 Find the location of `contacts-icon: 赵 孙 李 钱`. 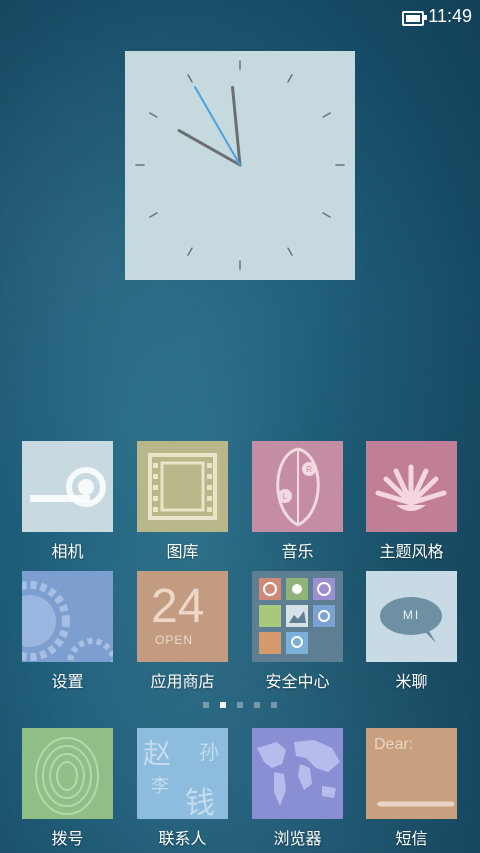

contacts-icon: 赵 孙 李 钱 is located at coordinates (182, 773).